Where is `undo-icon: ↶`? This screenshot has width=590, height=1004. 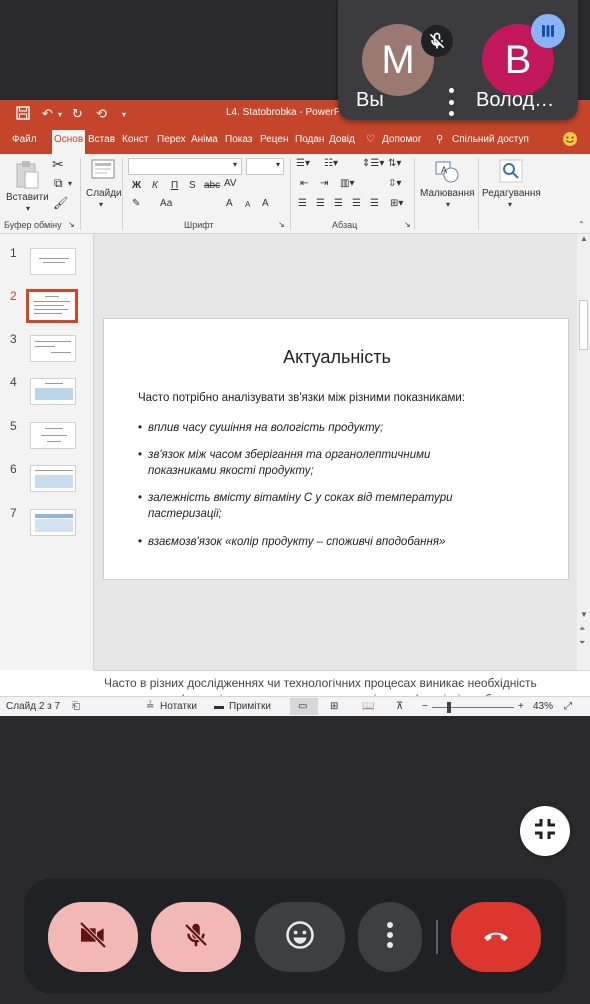 undo-icon: ↶ is located at coordinates (47, 114).